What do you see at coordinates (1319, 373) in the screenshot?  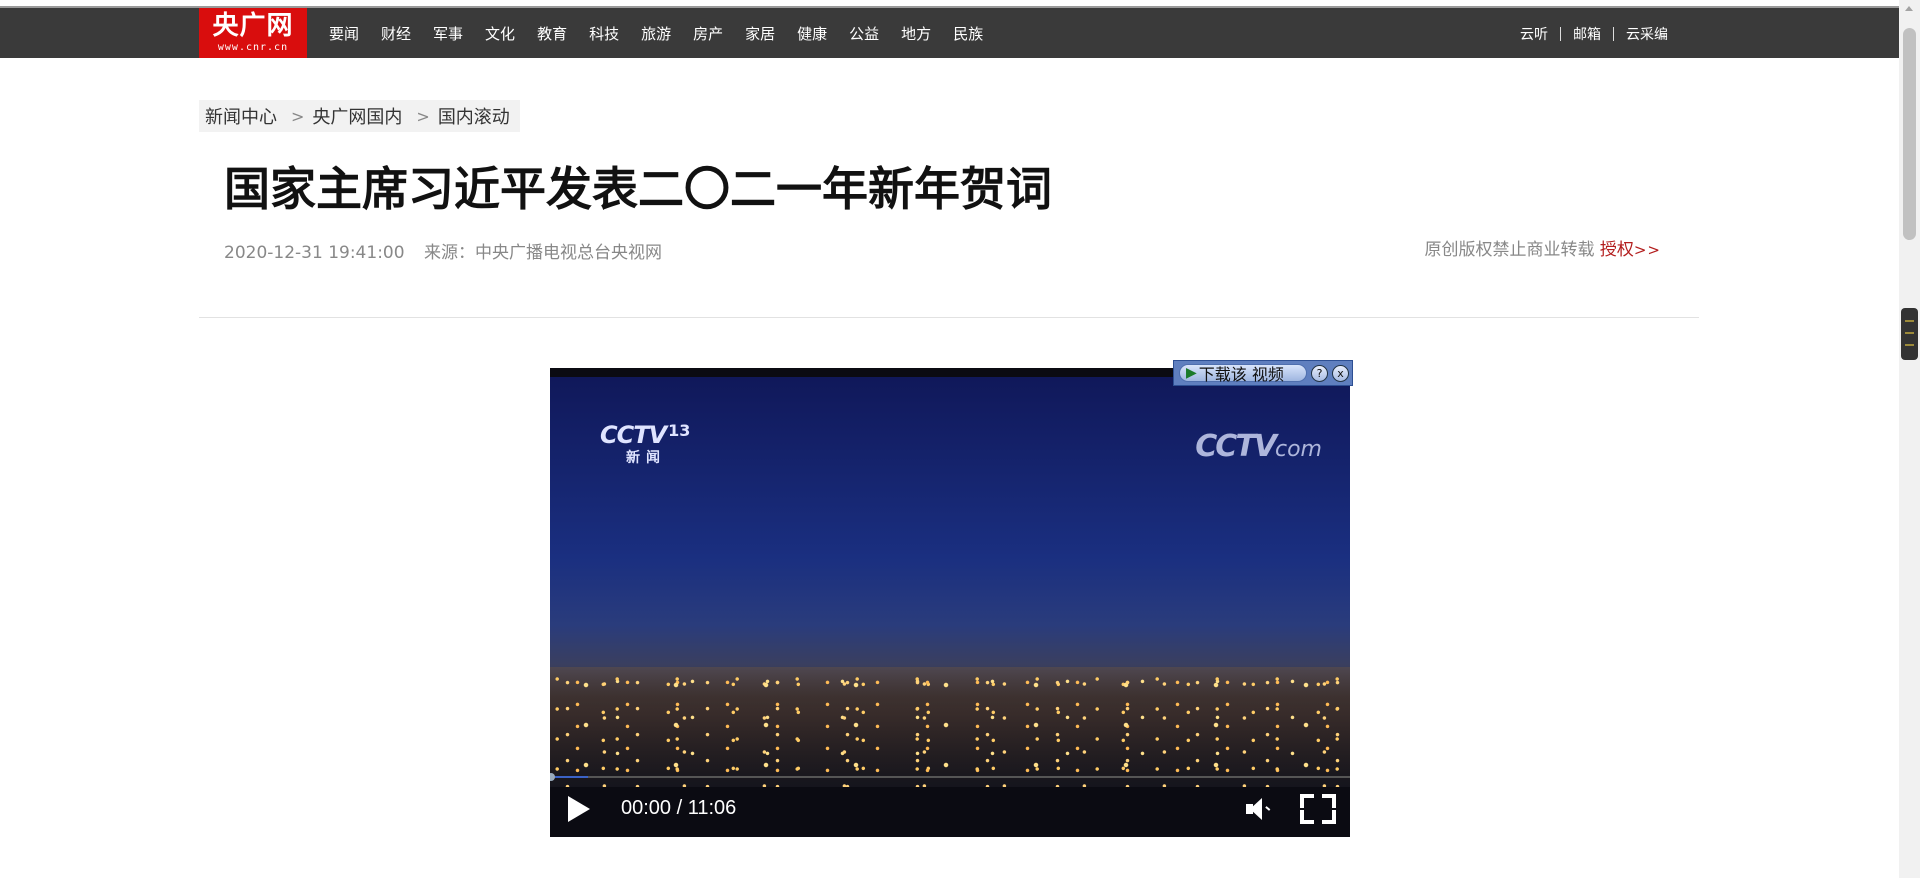 I see `help-icon: ?` at bounding box center [1319, 373].